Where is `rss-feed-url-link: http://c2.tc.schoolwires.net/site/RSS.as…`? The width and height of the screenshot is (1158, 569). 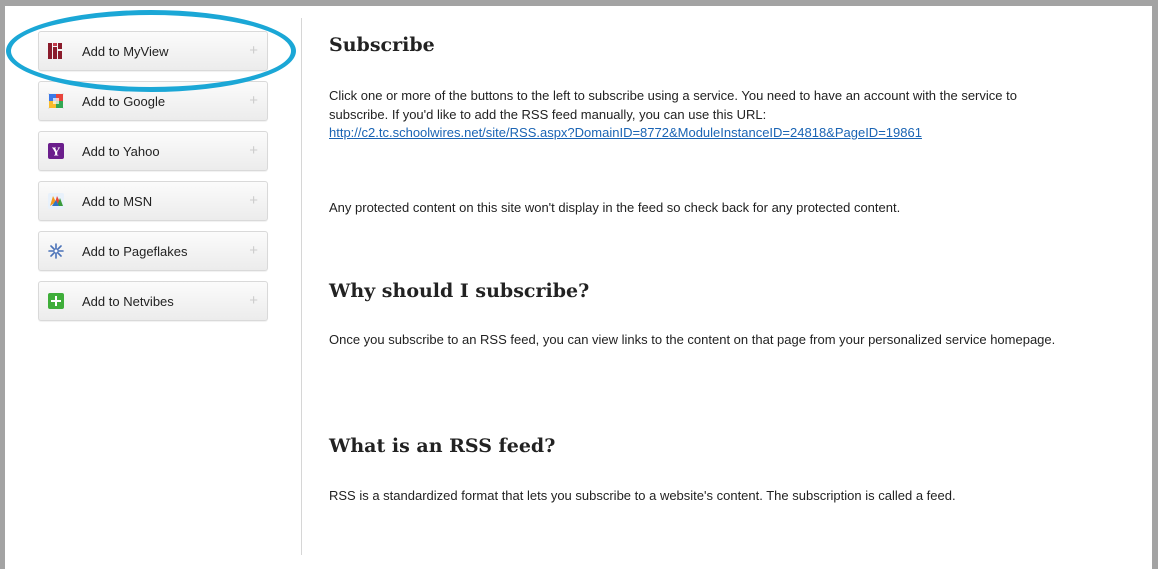 rss-feed-url-link: http://c2.tc.schoolwires.net/site/RSS.as… is located at coordinates (625, 132).